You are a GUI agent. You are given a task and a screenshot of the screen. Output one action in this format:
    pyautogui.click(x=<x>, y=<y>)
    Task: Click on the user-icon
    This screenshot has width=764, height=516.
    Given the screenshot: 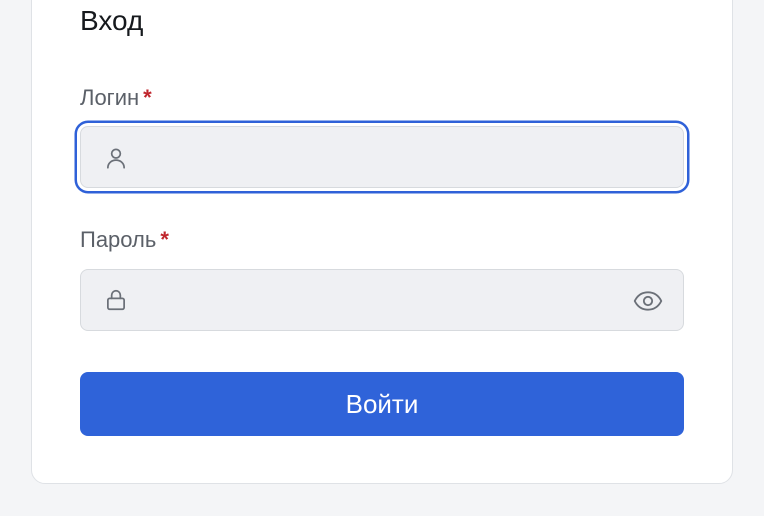 What is the action you would take?
    pyautogui.click(x=116, y=158)
    